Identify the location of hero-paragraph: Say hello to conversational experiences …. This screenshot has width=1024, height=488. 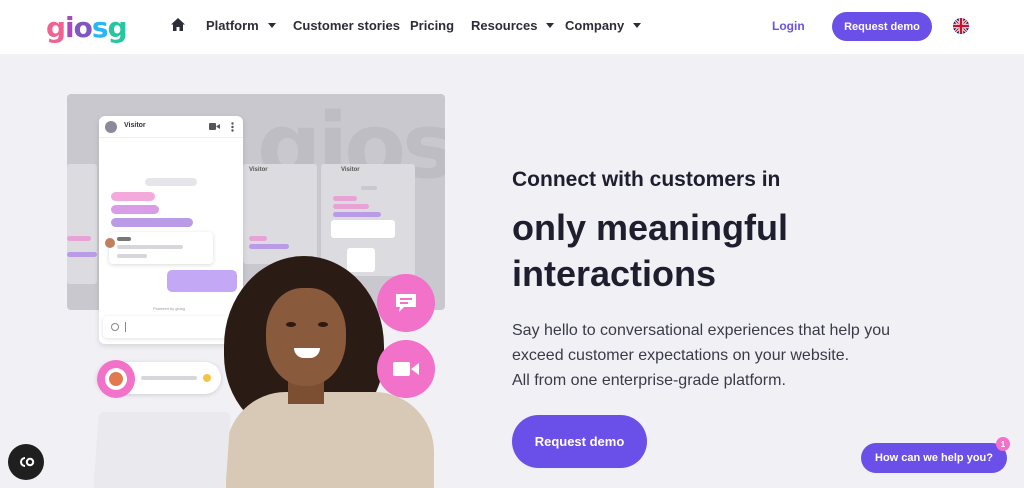
(701, 355).